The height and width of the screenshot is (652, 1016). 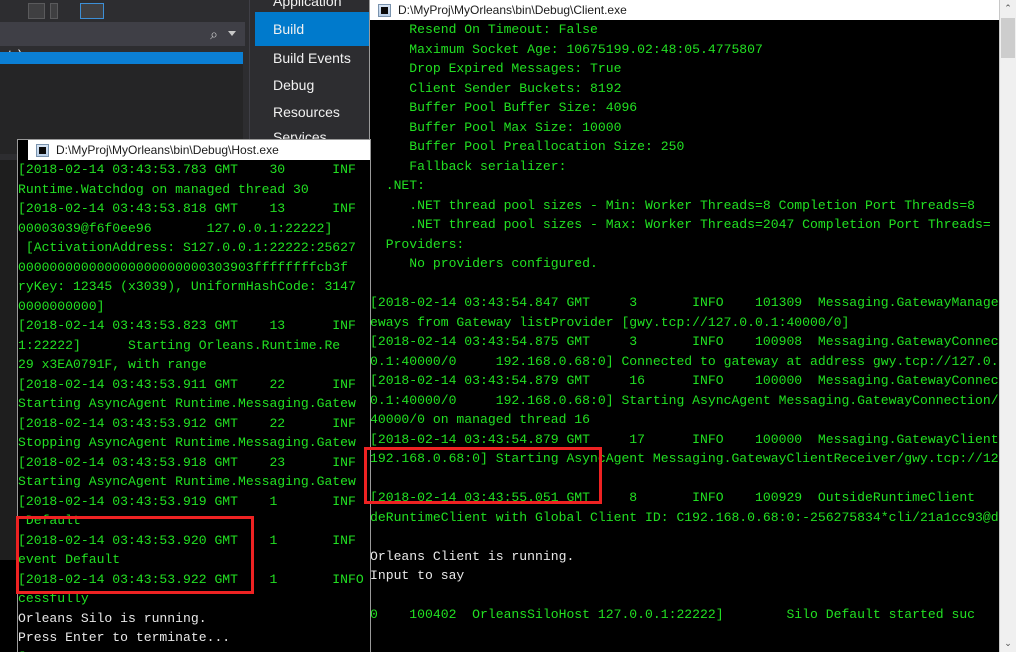 I want to click on client-window-title: D:\MyProj\MyOrleans\bin\Debug\Client.exe, so click(x=512, y=10).